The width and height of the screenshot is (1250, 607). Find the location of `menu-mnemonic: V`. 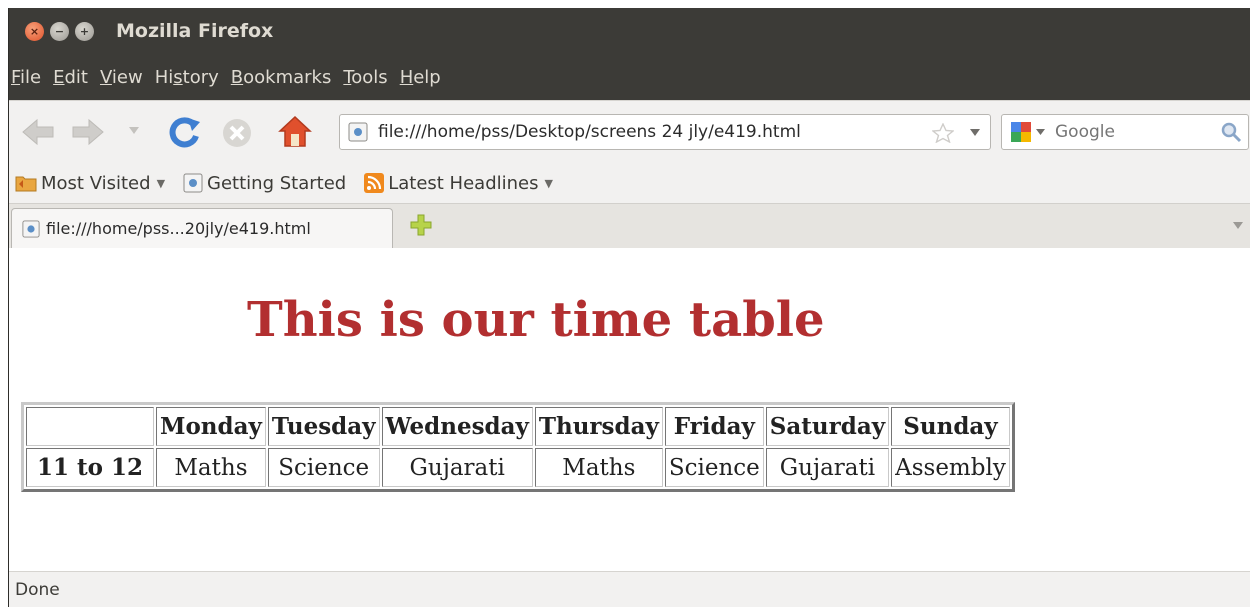

menu-mnemonic: V is located at coordinates (105, 77).